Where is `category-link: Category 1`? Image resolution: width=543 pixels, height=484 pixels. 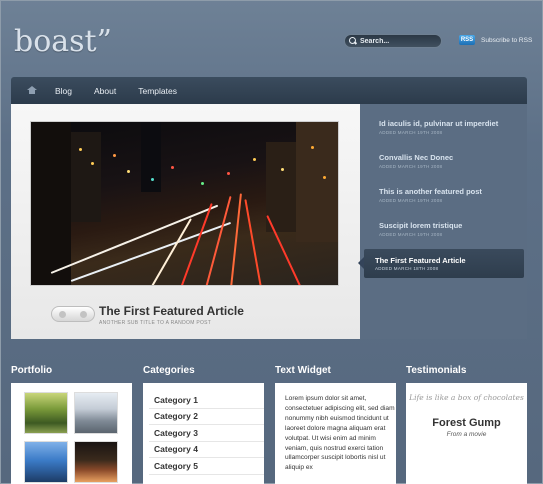 category-link: Category 1 is located at coordinates (176, 400).